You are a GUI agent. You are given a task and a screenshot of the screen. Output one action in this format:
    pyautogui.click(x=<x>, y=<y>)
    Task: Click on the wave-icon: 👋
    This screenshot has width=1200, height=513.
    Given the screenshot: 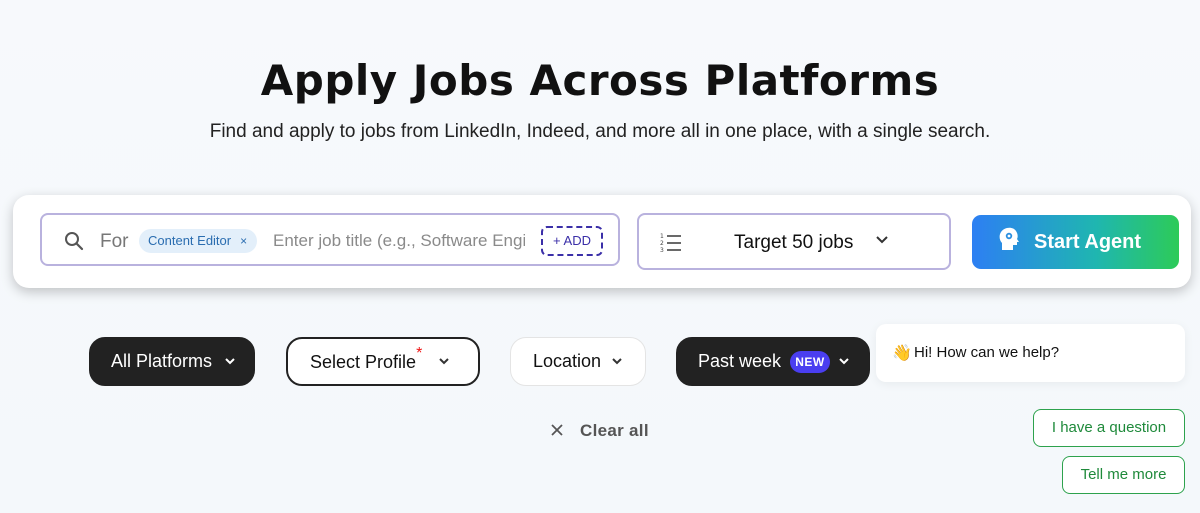 What is the action you would take?
    pyautogui.click(x=902, y=353)
    